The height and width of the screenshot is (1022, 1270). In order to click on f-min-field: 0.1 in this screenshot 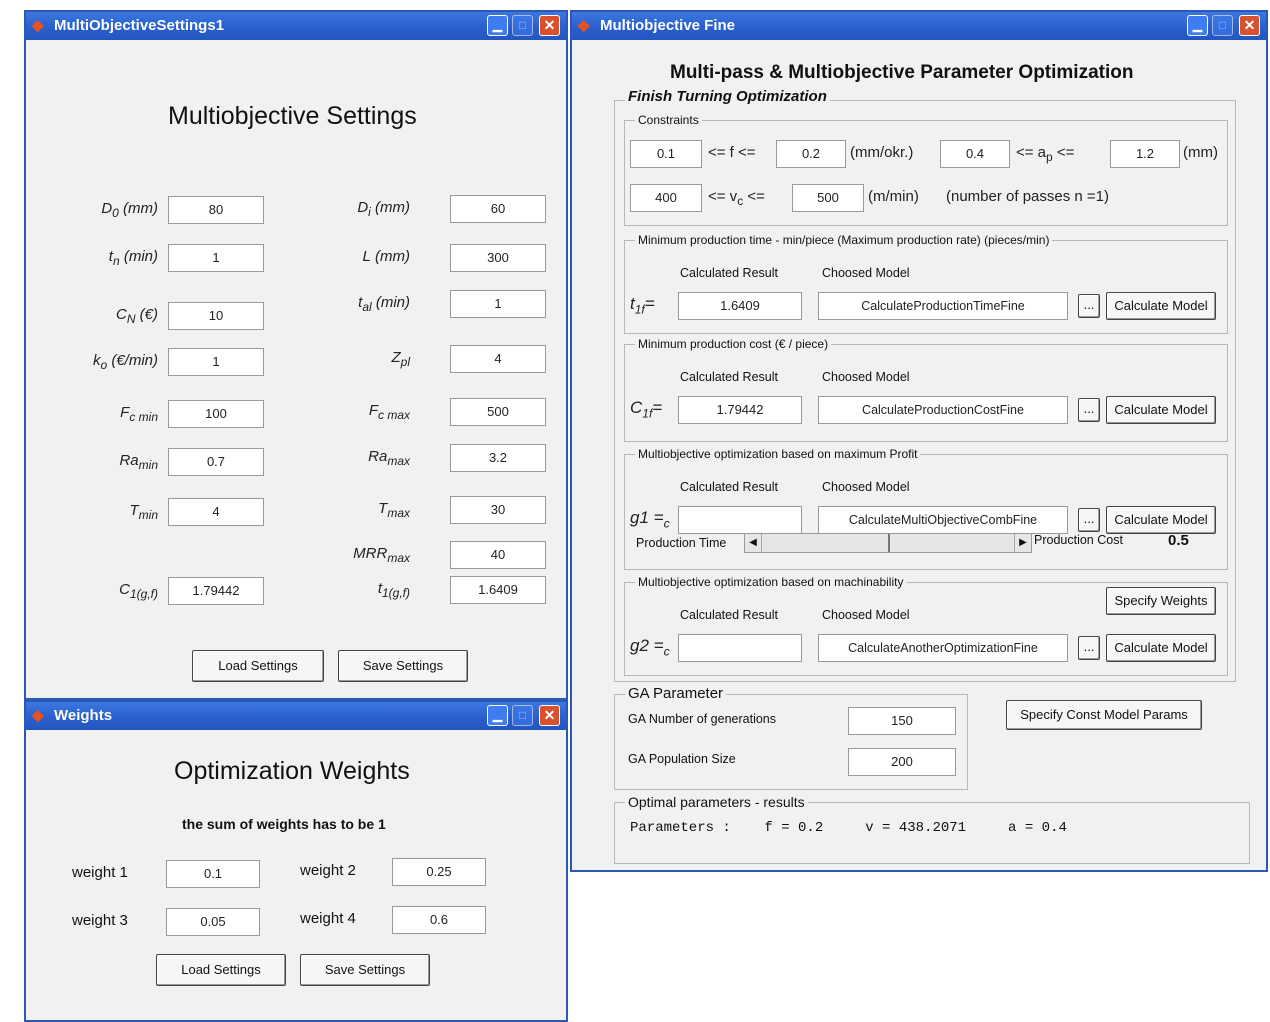, I will do `click(666, 154)`.